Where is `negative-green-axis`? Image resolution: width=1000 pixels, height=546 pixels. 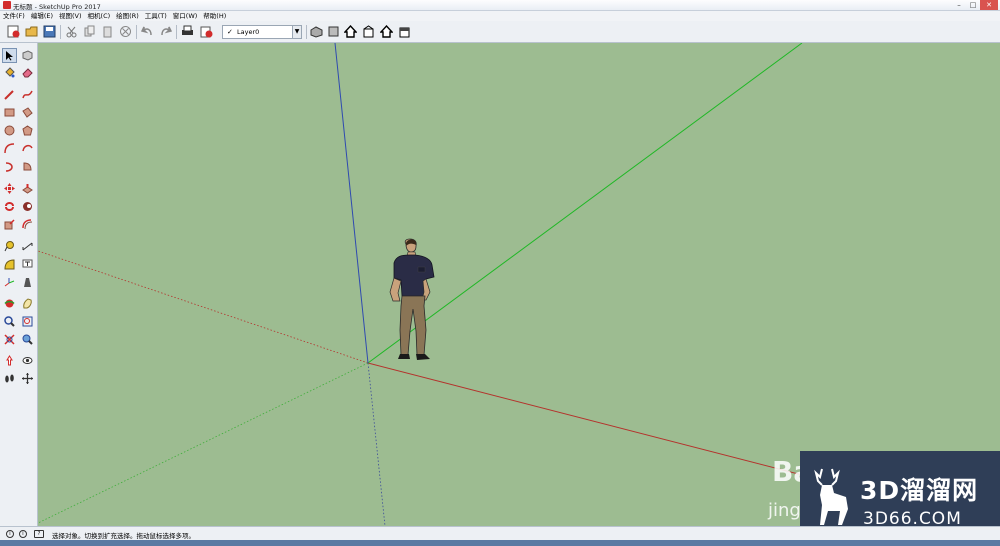 negative-green-axis is located at coordinates (203, 443).